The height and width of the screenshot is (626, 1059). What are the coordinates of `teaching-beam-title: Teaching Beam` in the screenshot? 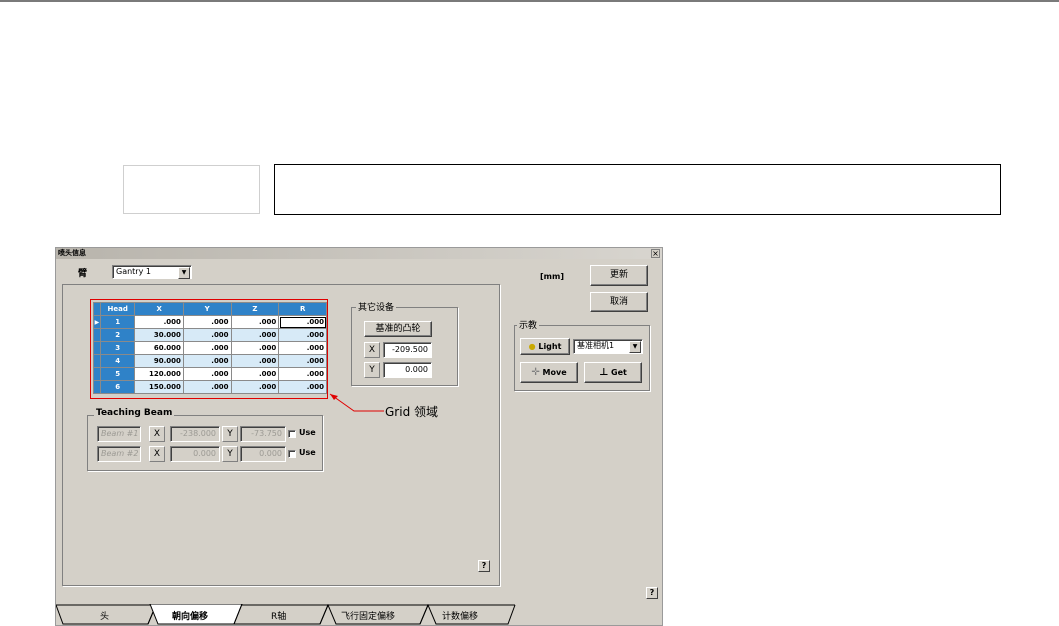 It's located at (134, 413).